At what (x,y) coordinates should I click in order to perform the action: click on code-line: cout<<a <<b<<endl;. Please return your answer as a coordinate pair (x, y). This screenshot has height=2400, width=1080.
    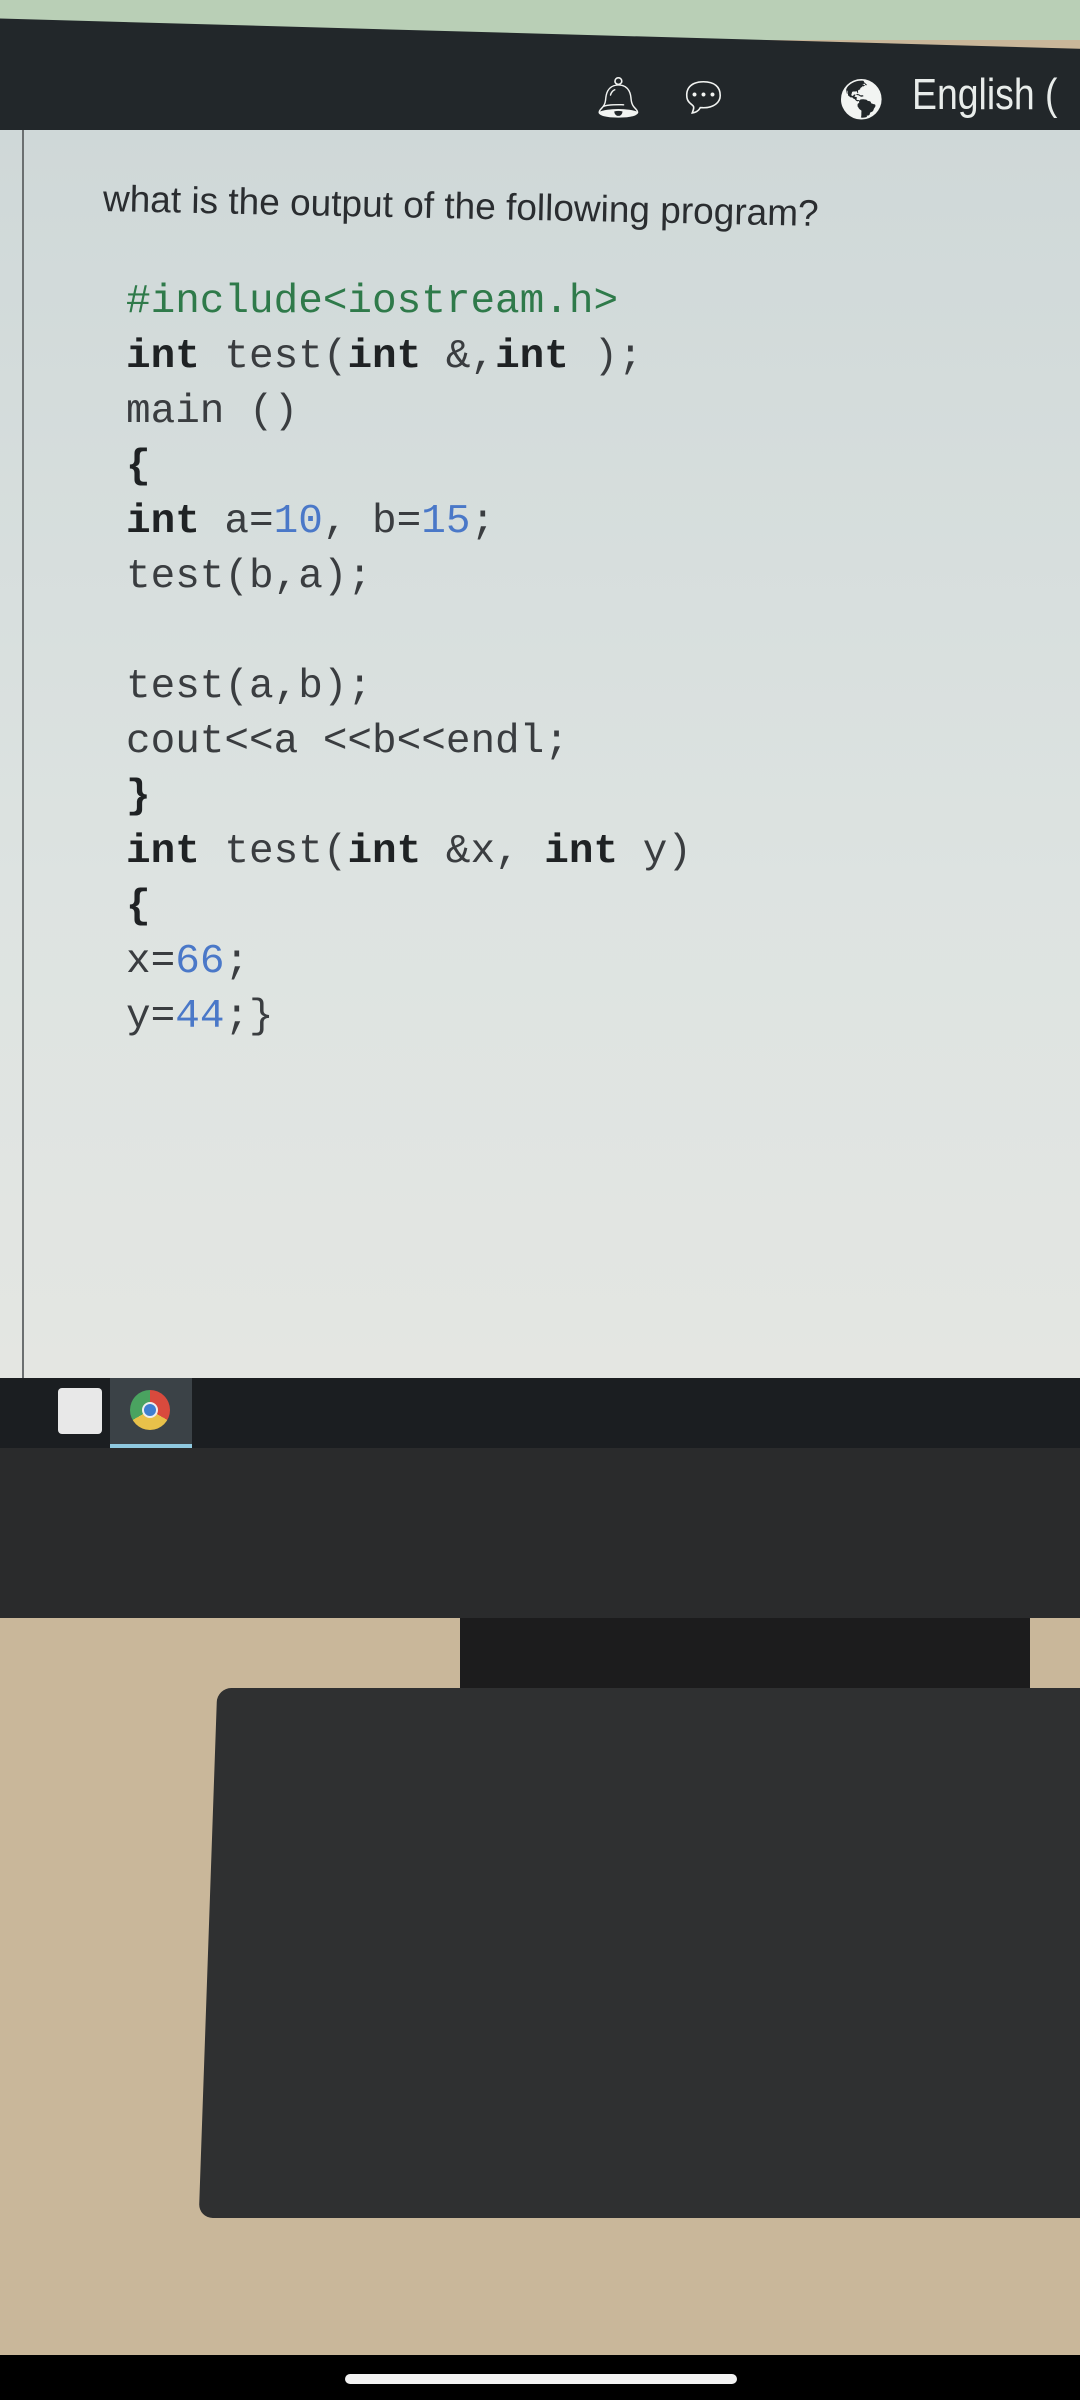
    Looking at the image, I should click on (409, 742).